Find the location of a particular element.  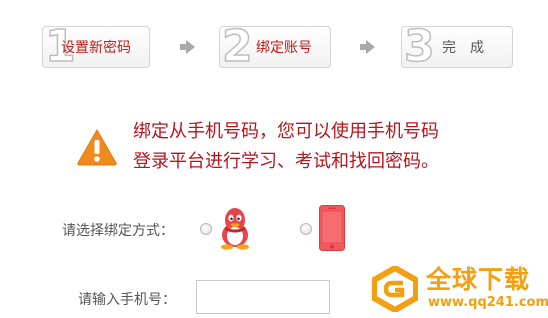

phone-number-input is located at coordinates (263, 297).